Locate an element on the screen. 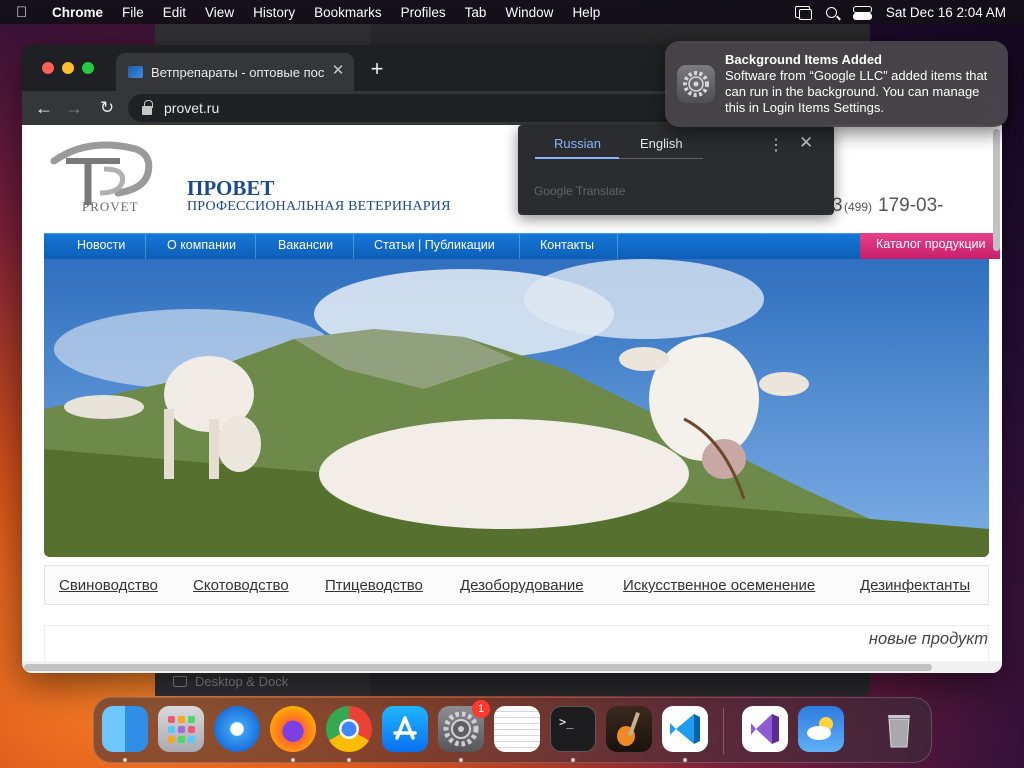 The image size is (1024, 768). site-favicon-icon is located at coordinates (135, 72).